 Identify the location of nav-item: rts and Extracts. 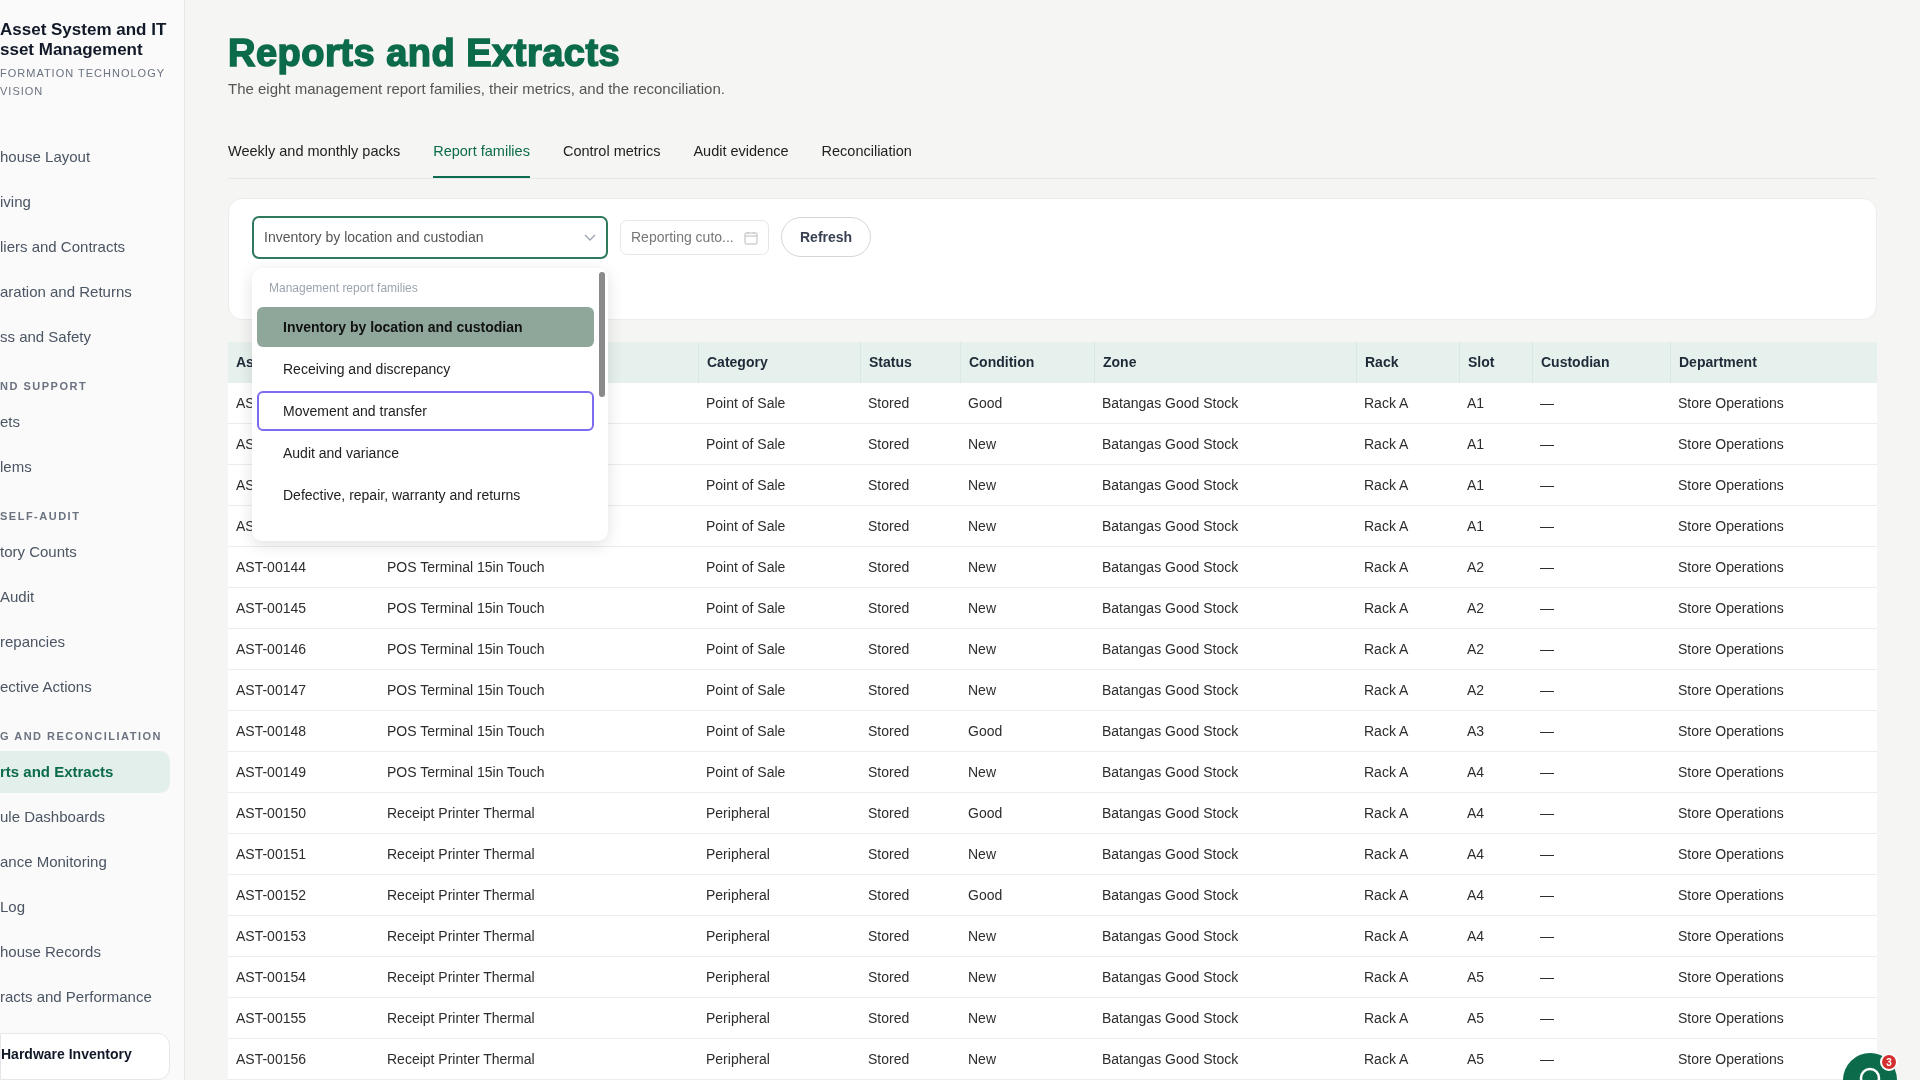
(85, 772).